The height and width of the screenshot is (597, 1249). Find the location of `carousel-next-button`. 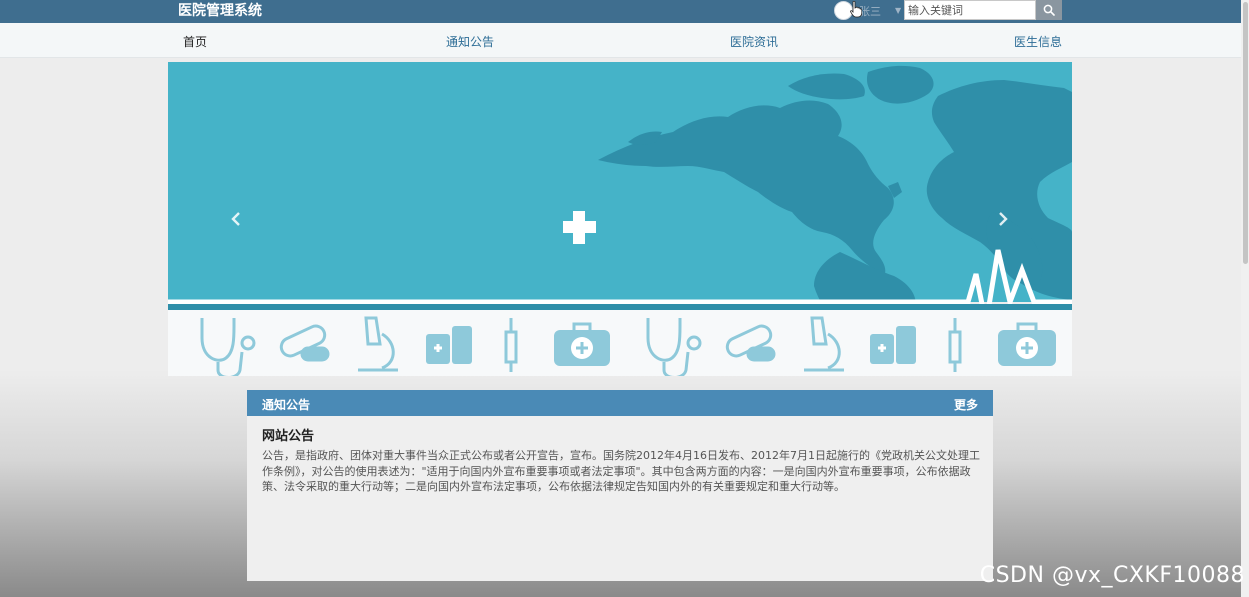

carousel-next-button is located at coordinates (1003, 219).